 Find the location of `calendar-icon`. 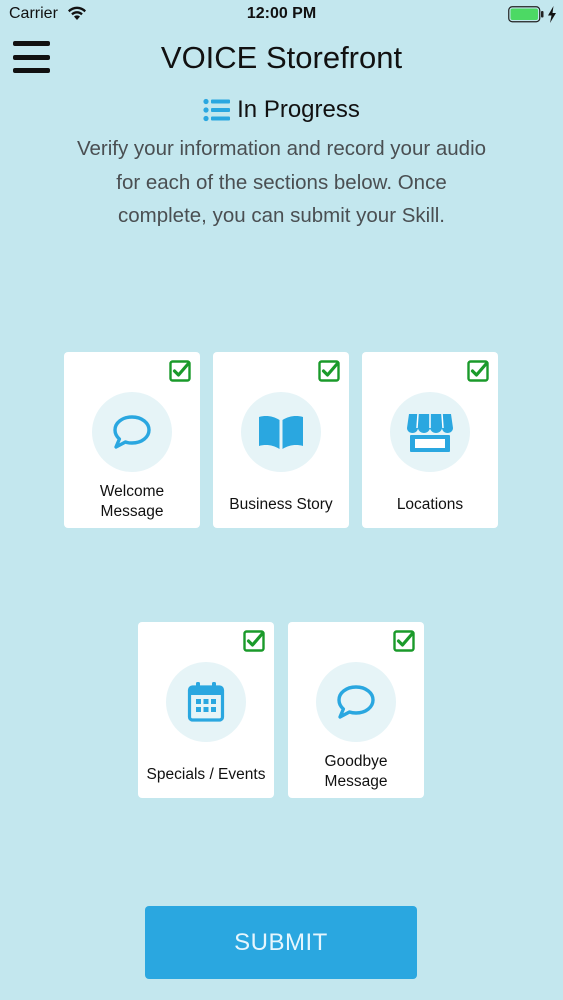

calendar-icon is located at coordinates (206, 702).